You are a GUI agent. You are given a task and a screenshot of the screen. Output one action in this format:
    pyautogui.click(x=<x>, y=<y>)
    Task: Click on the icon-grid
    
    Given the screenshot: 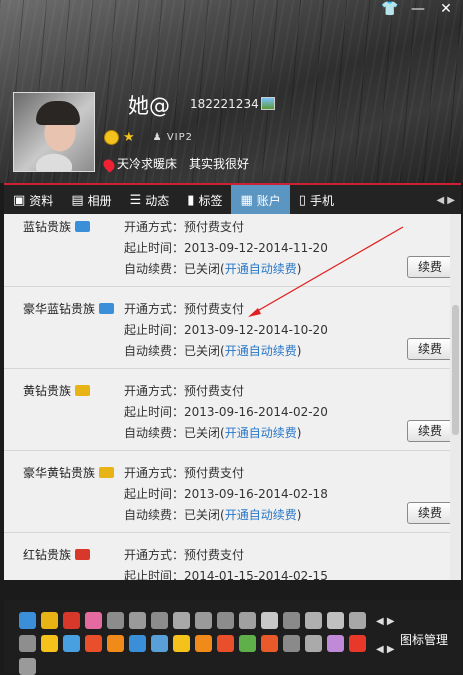 What is the action you would take?
    pyautogui.click(x=196, y=643)
    